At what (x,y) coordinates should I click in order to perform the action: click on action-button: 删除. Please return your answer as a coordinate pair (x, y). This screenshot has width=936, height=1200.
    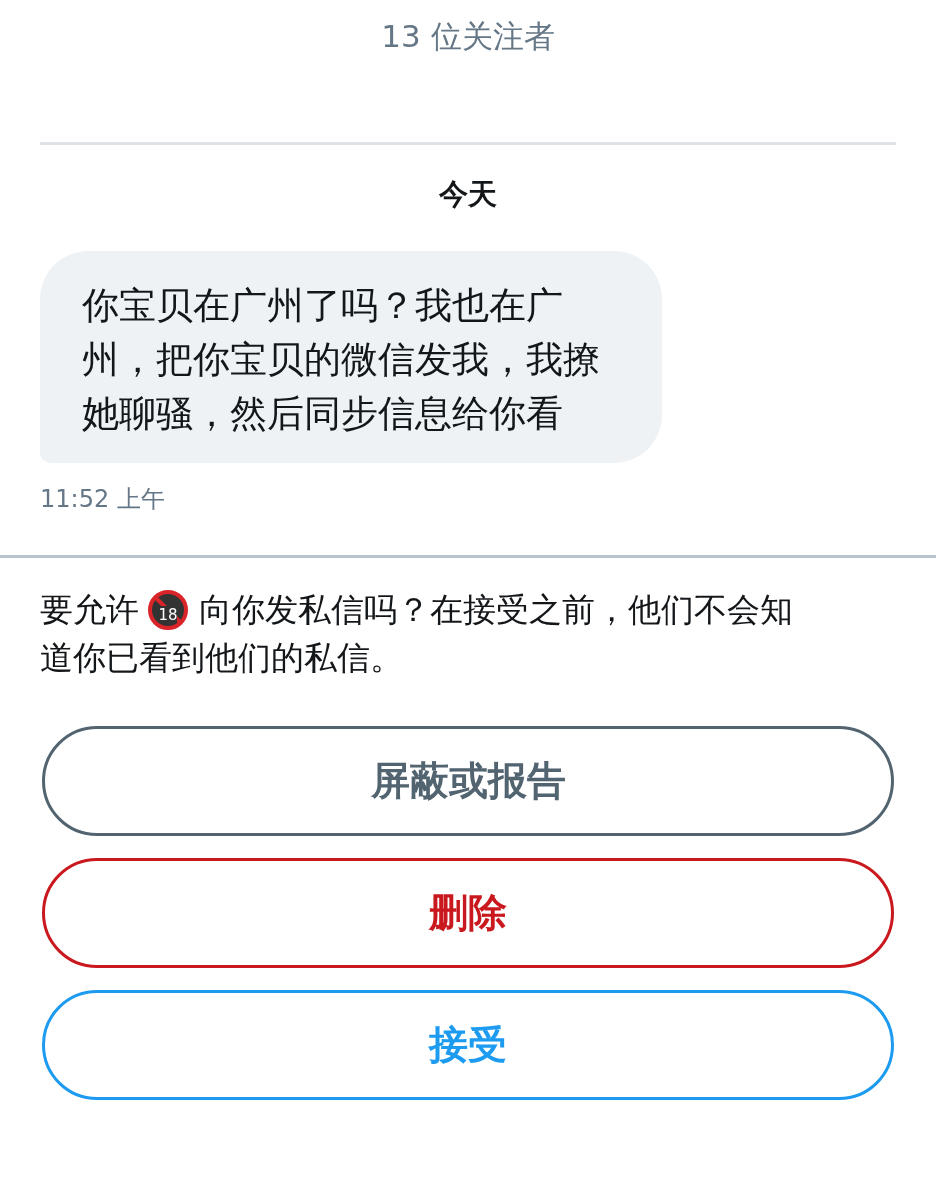
    Looking at the image, I should click on (468, 913).